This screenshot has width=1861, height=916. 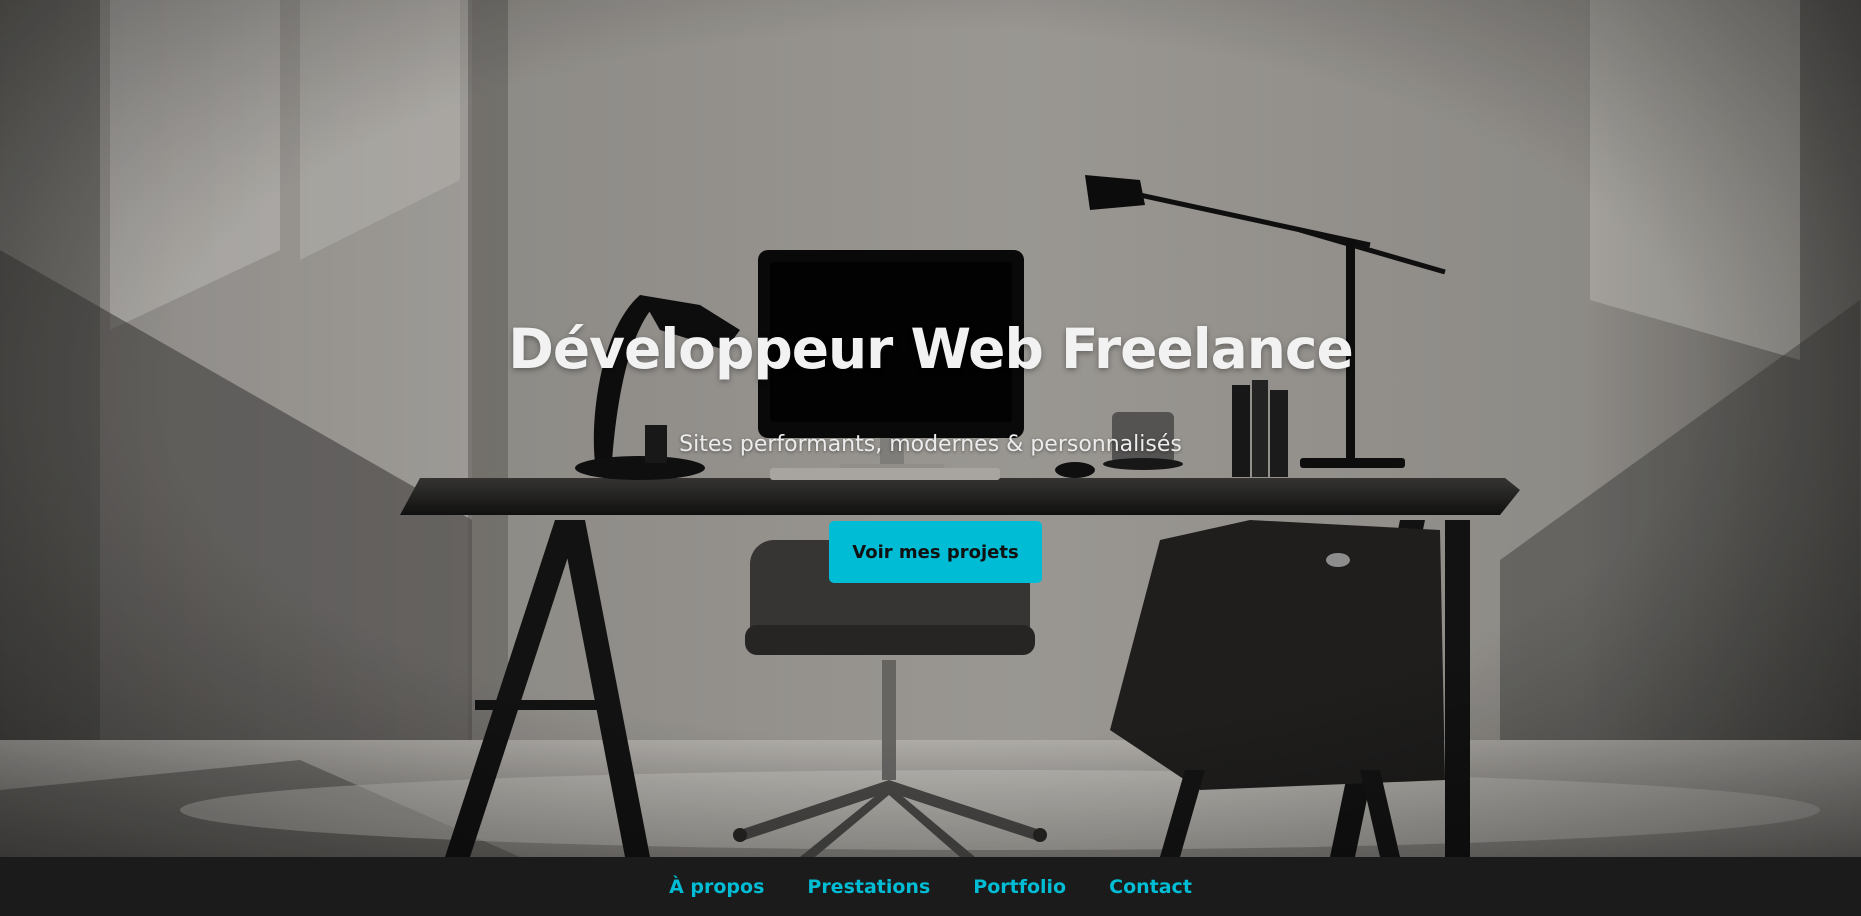 I want to click on nav-item-services: Prestations, so click(x=868, y=887).